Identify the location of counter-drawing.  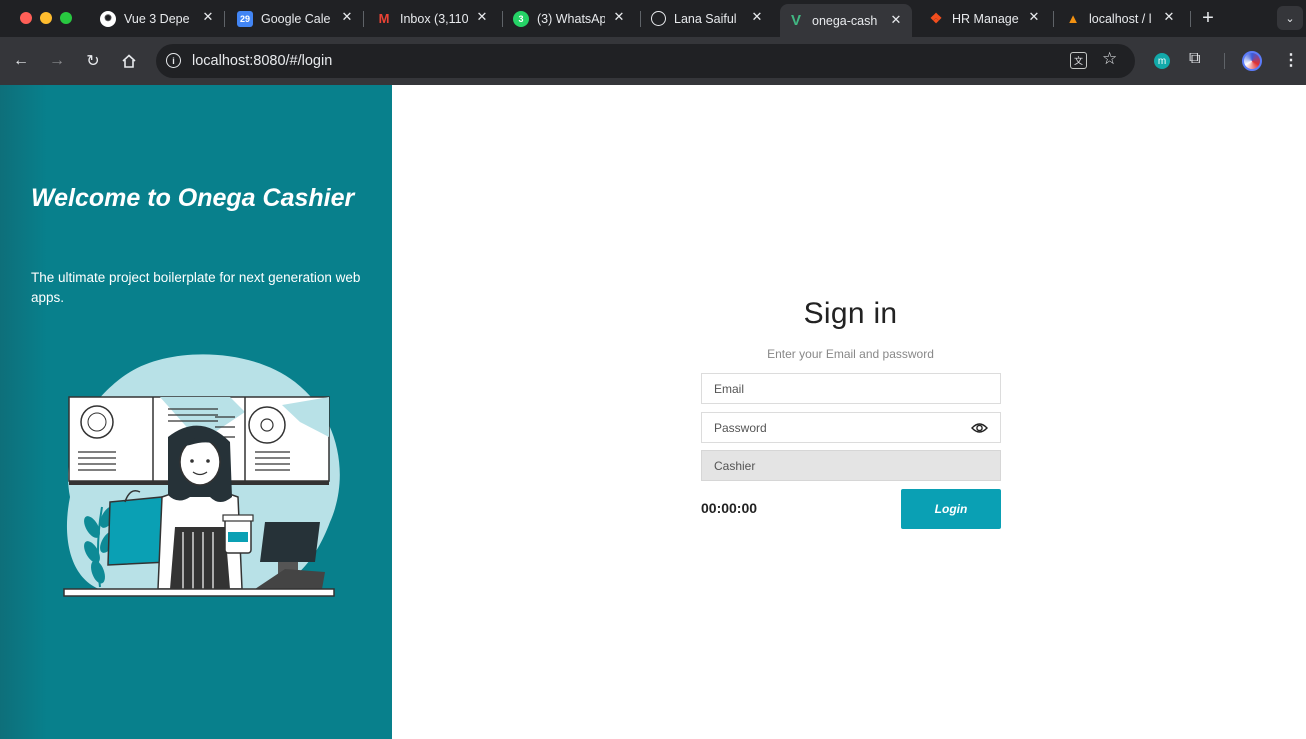
(199, 592).